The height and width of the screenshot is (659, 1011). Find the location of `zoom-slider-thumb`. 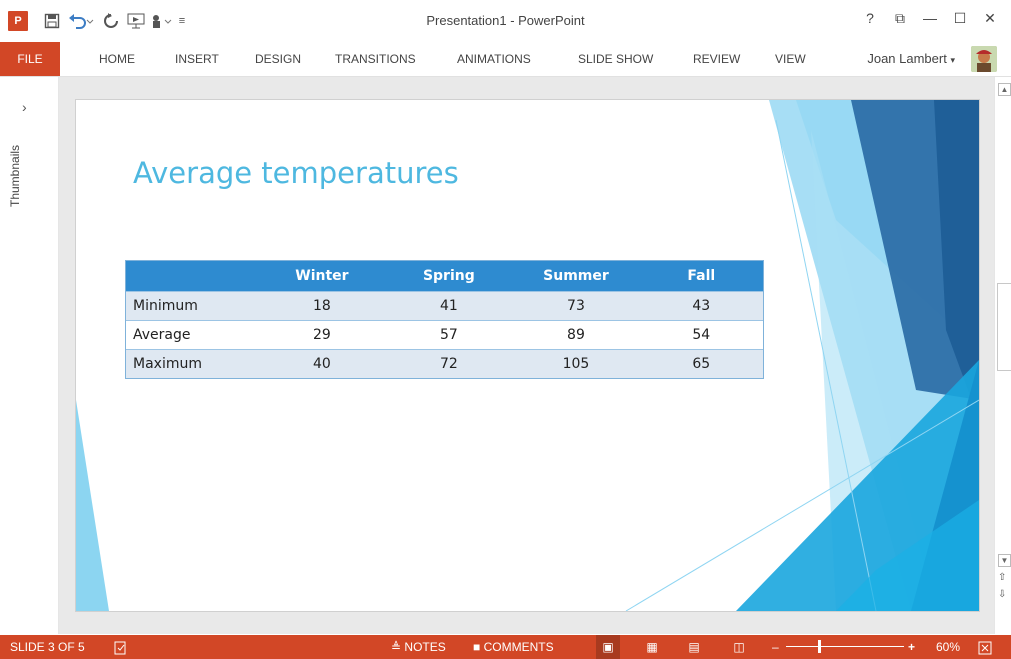

zoom-slider-thumb is located at coordinates (819, 646).